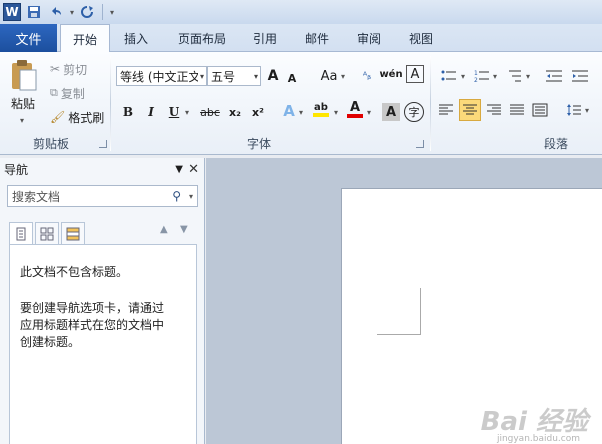 The height and width of the screenshot is (444, 602). What do you see at coordinates (103, 144) in the screenshot?
I see `clipboard-launcher-icon` at bounding box center [103, 144].